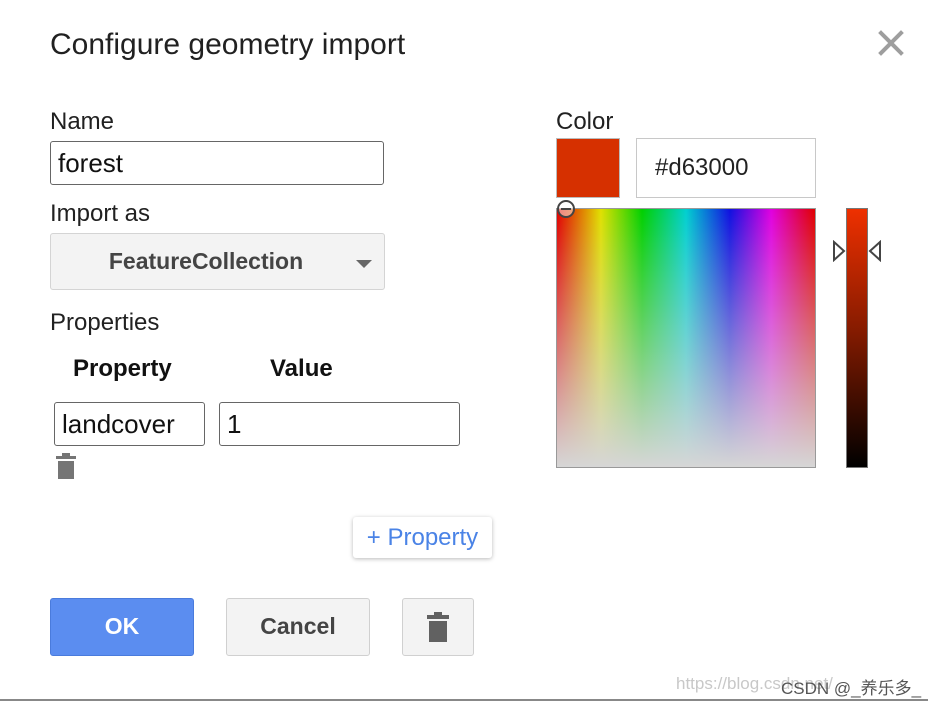 This screenshot has height=701, width=928. Describe the element at coordinates (566, 209) in the screenshot. I see `palette-marker` at that location.